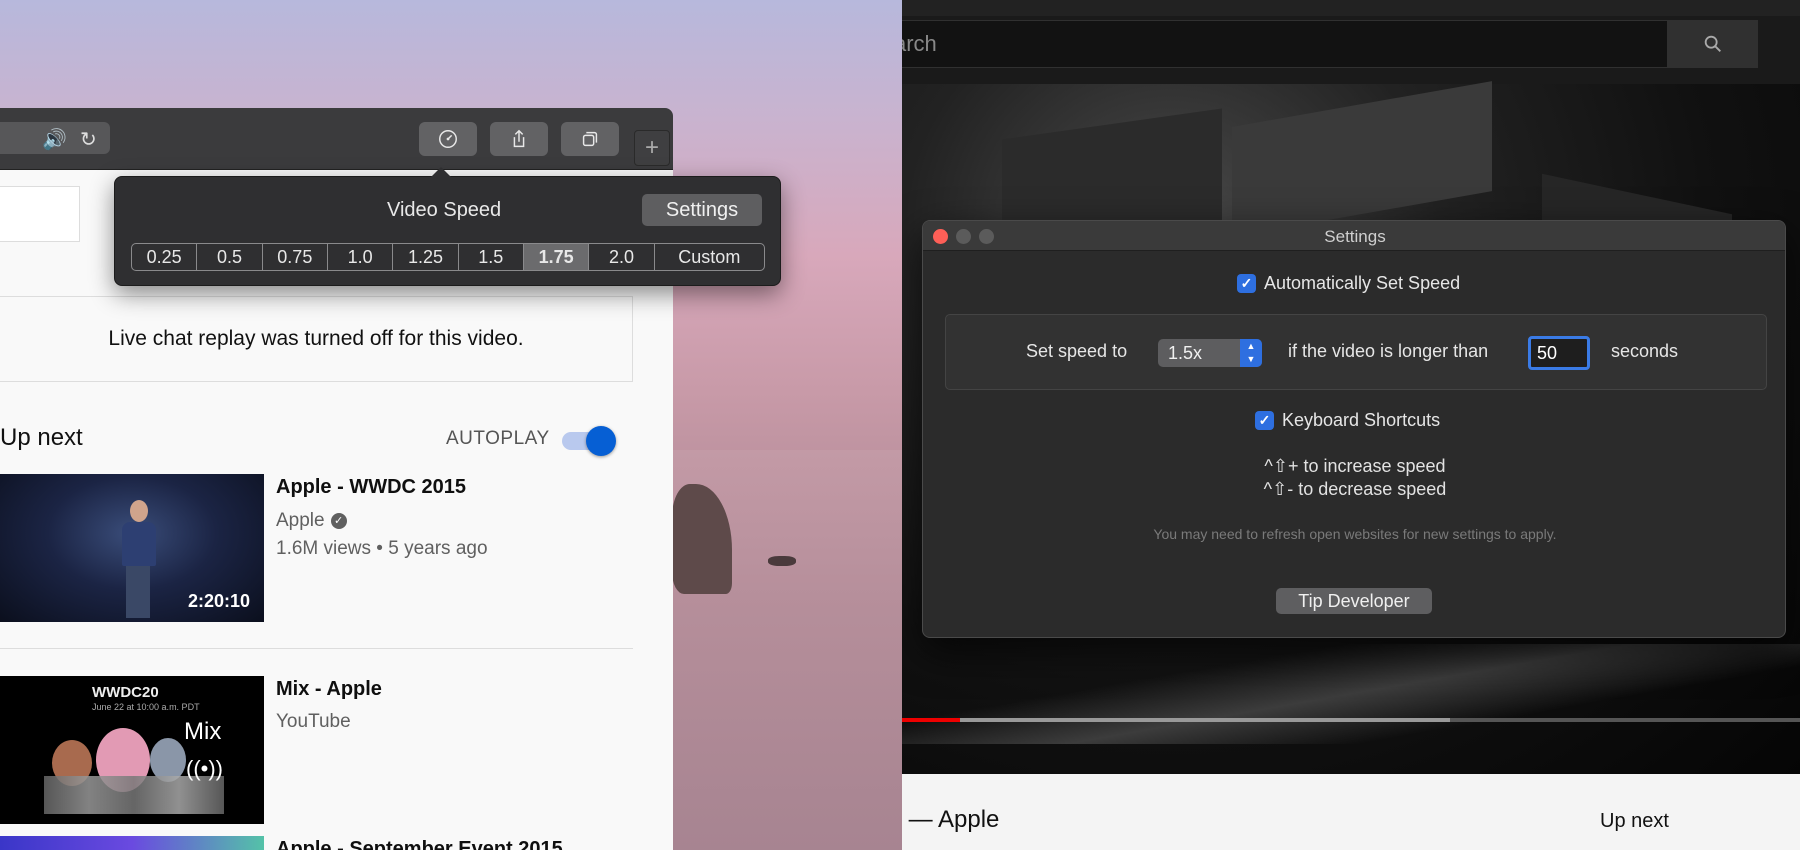 This screenshot has width=1800, height=850. Describe the element at coordinates (622, 257) in the screenshot. I see `speed-option: 2.0` at that location.